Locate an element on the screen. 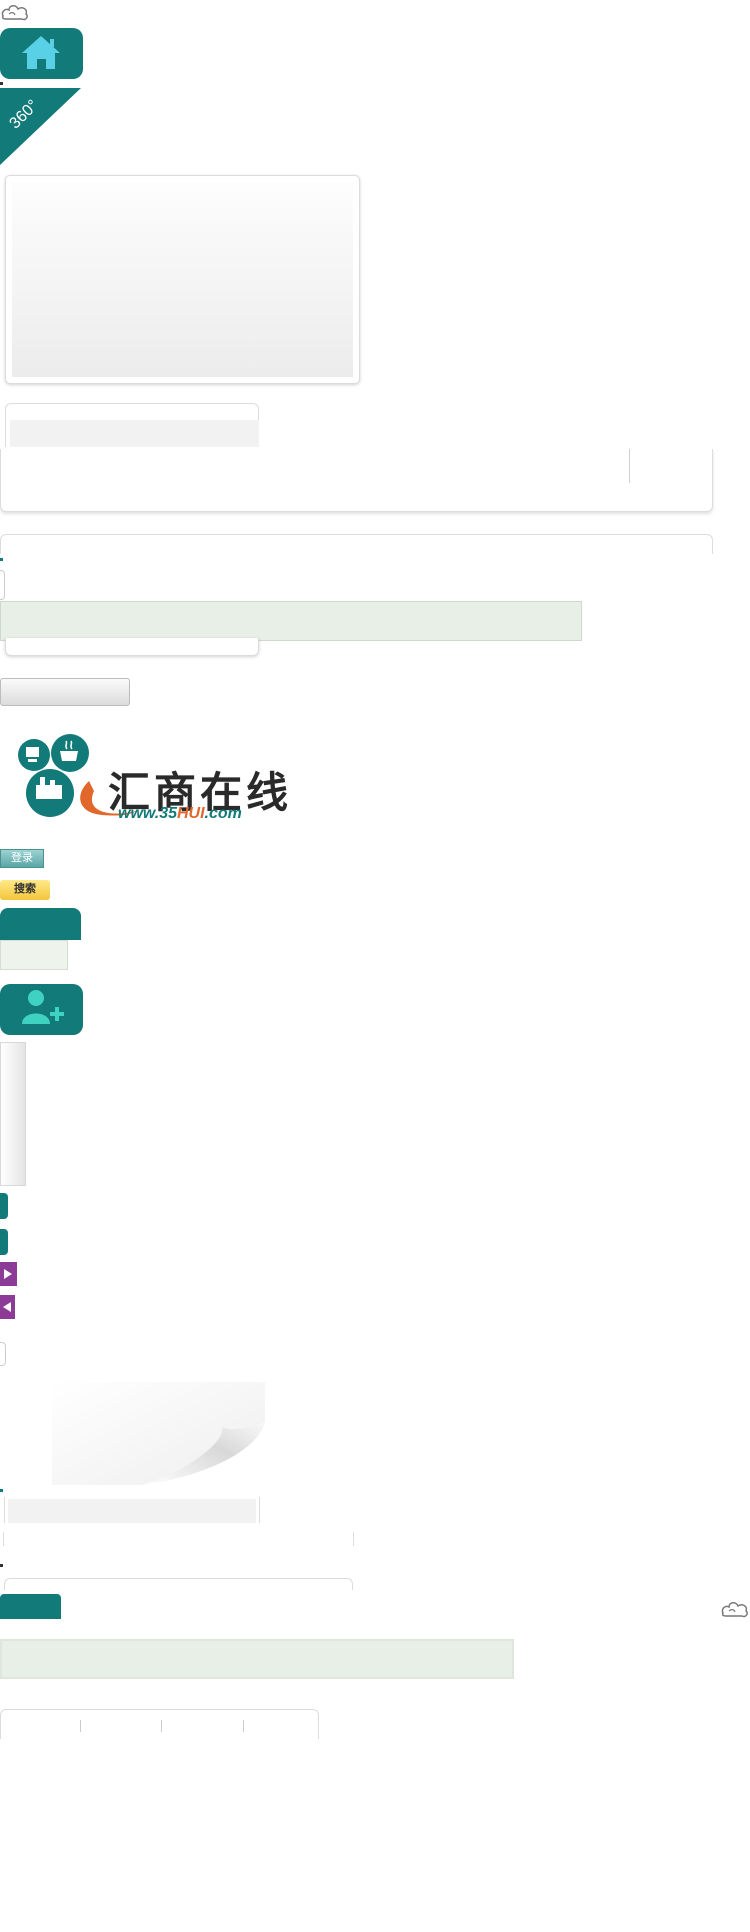  add-user-icon is located at coordinates (43, 1007).